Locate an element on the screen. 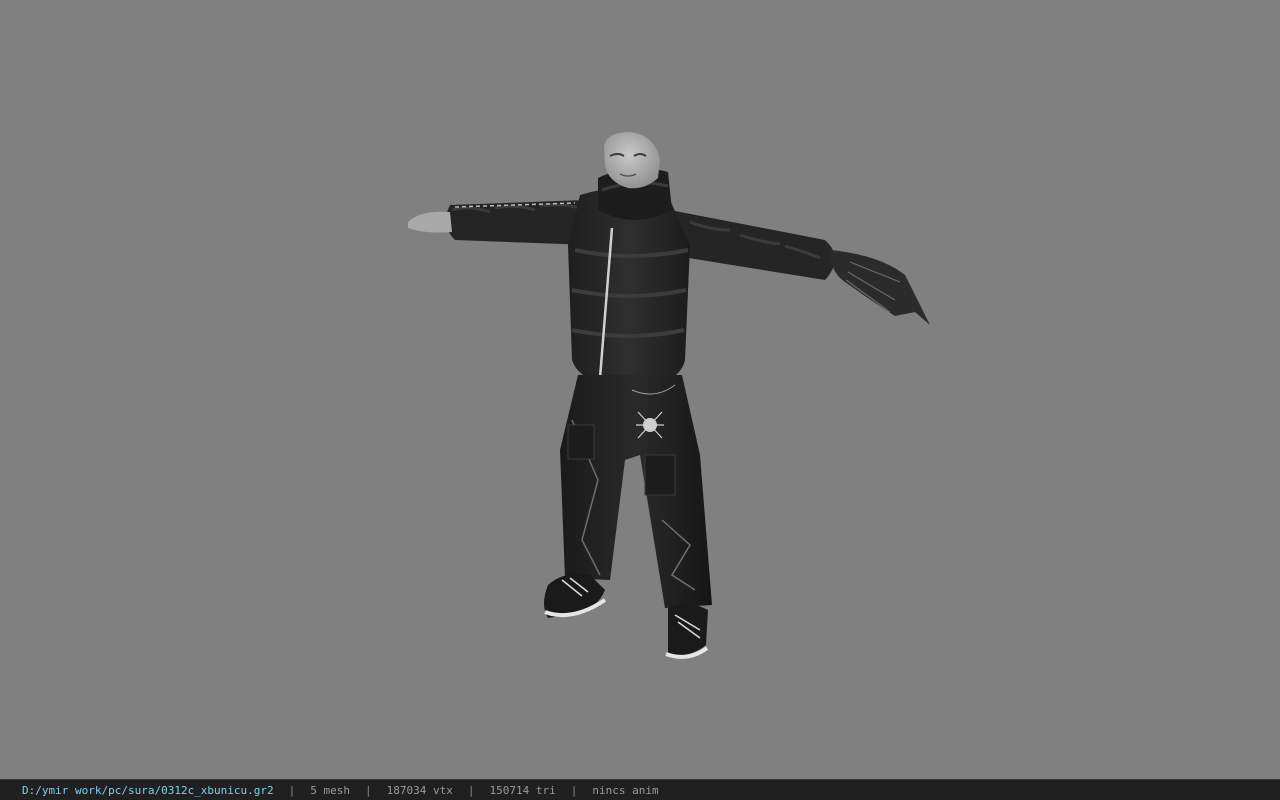 The width and height of the screenshot is (1280, 800). animation-status: nincs anim is located at coordinates (625, 790).